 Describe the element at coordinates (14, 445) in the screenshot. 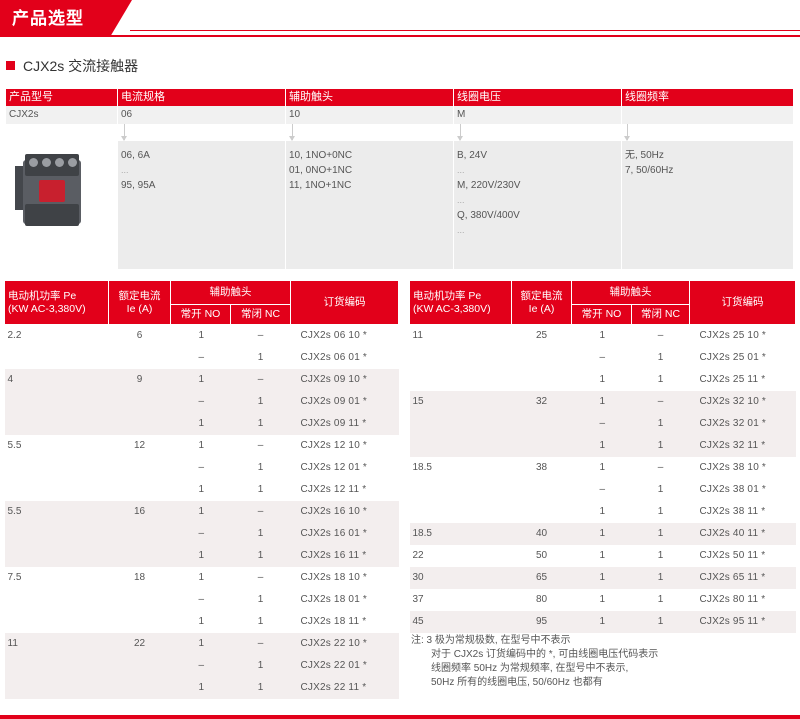

I see `cell-power: 5.5` at that location.